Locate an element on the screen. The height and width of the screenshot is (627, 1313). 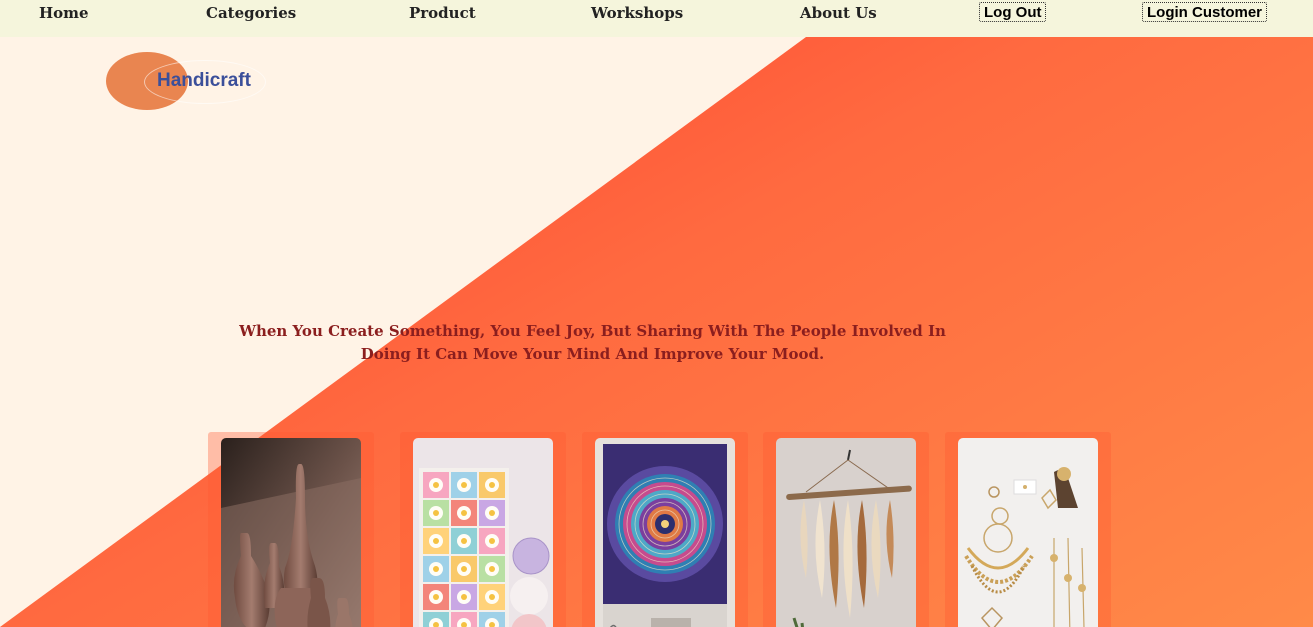
nav-product: Product is located at coordinates (442, 13).